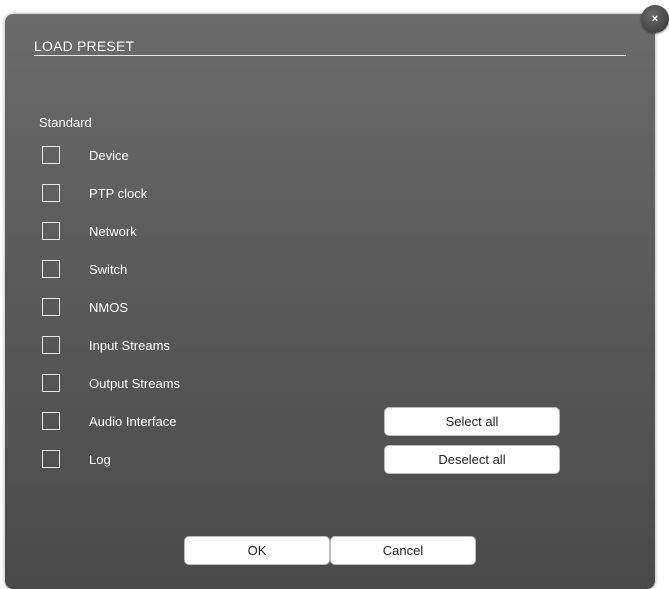  What do you see at coordinates (109, 155) in the screenshot?
I see `device-label: Device` at bounding box center [109, 155].